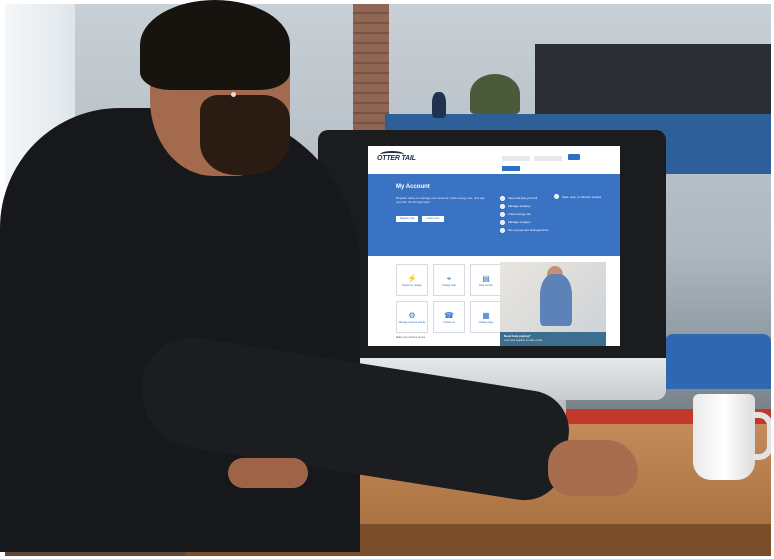 The width and height of the screenshot is (774, 559). Describe the element at coordinates (582, 196) in the screenshot. I see `benefit-extra-label: Start, stop, or transfer service` at that location.